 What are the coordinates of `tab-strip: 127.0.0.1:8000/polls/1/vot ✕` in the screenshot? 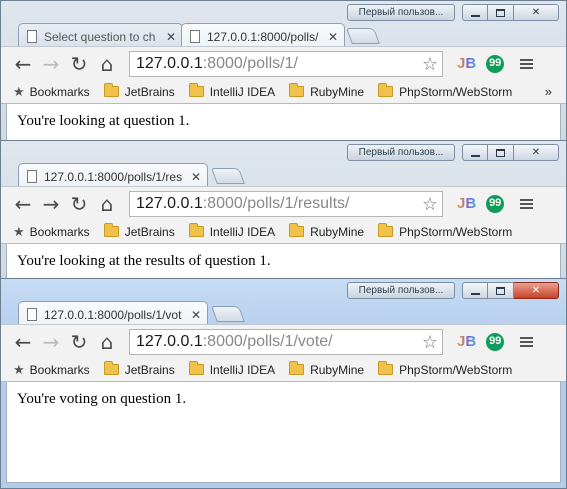 It's located at (283, 312).